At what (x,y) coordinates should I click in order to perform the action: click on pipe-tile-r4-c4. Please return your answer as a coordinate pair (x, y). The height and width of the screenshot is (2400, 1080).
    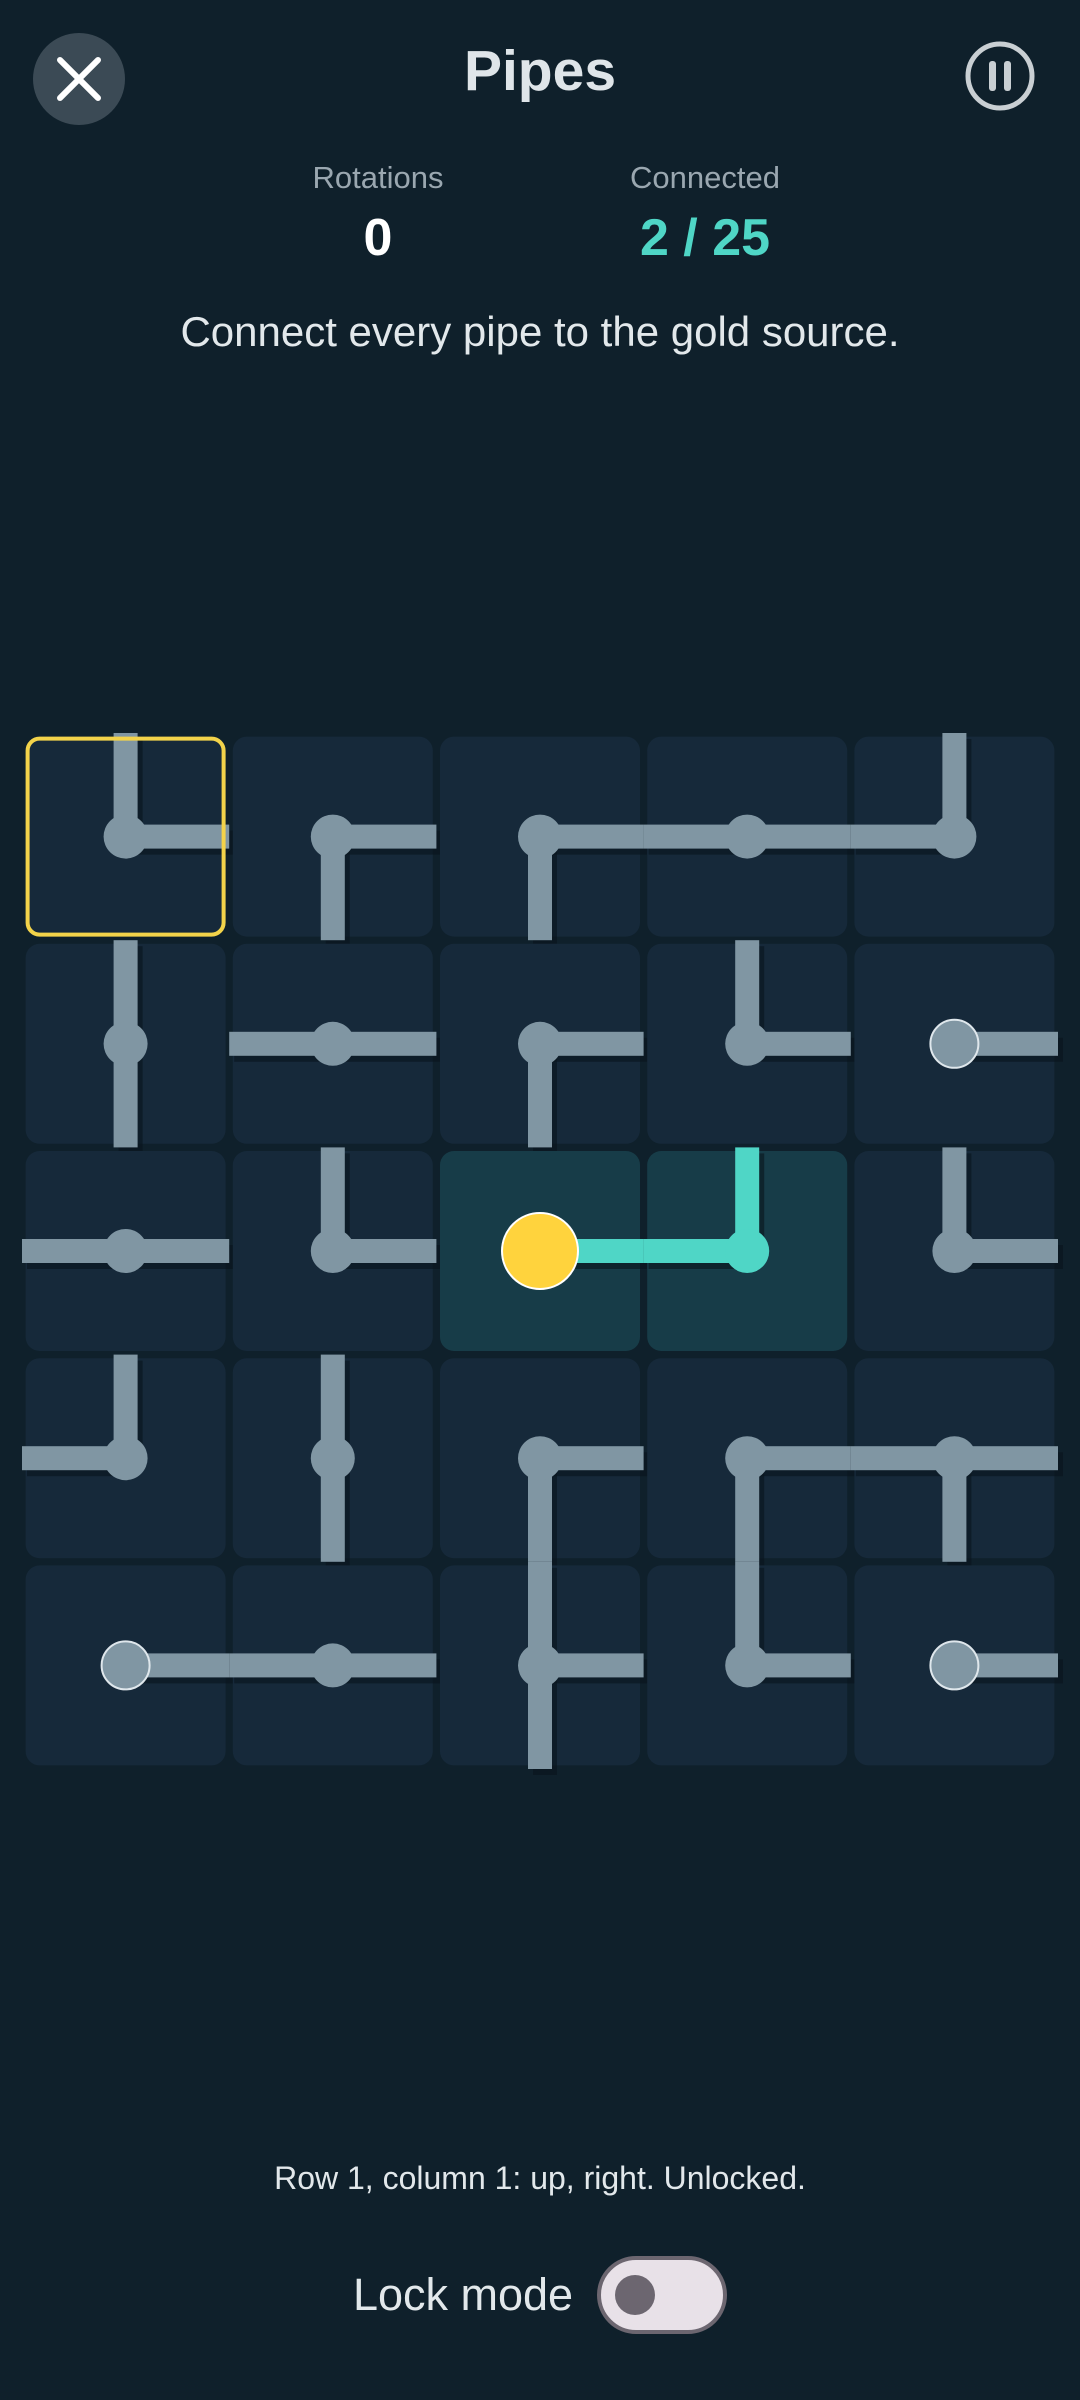
    Looking at the image, I should click on (751, 1463).